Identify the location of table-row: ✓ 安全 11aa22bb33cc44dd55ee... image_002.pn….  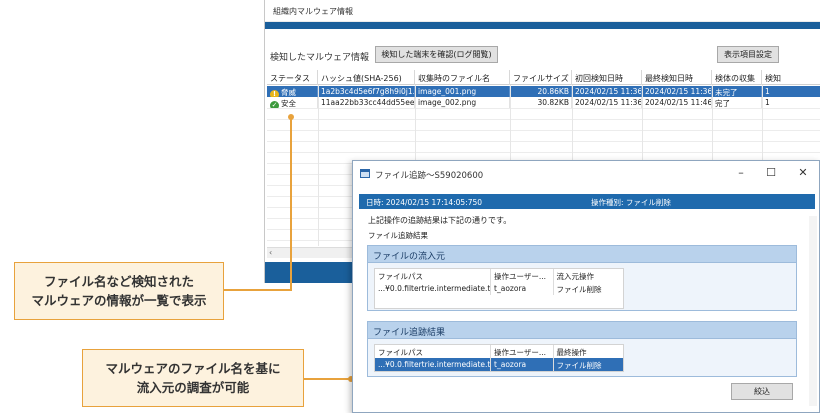
(543, 102).